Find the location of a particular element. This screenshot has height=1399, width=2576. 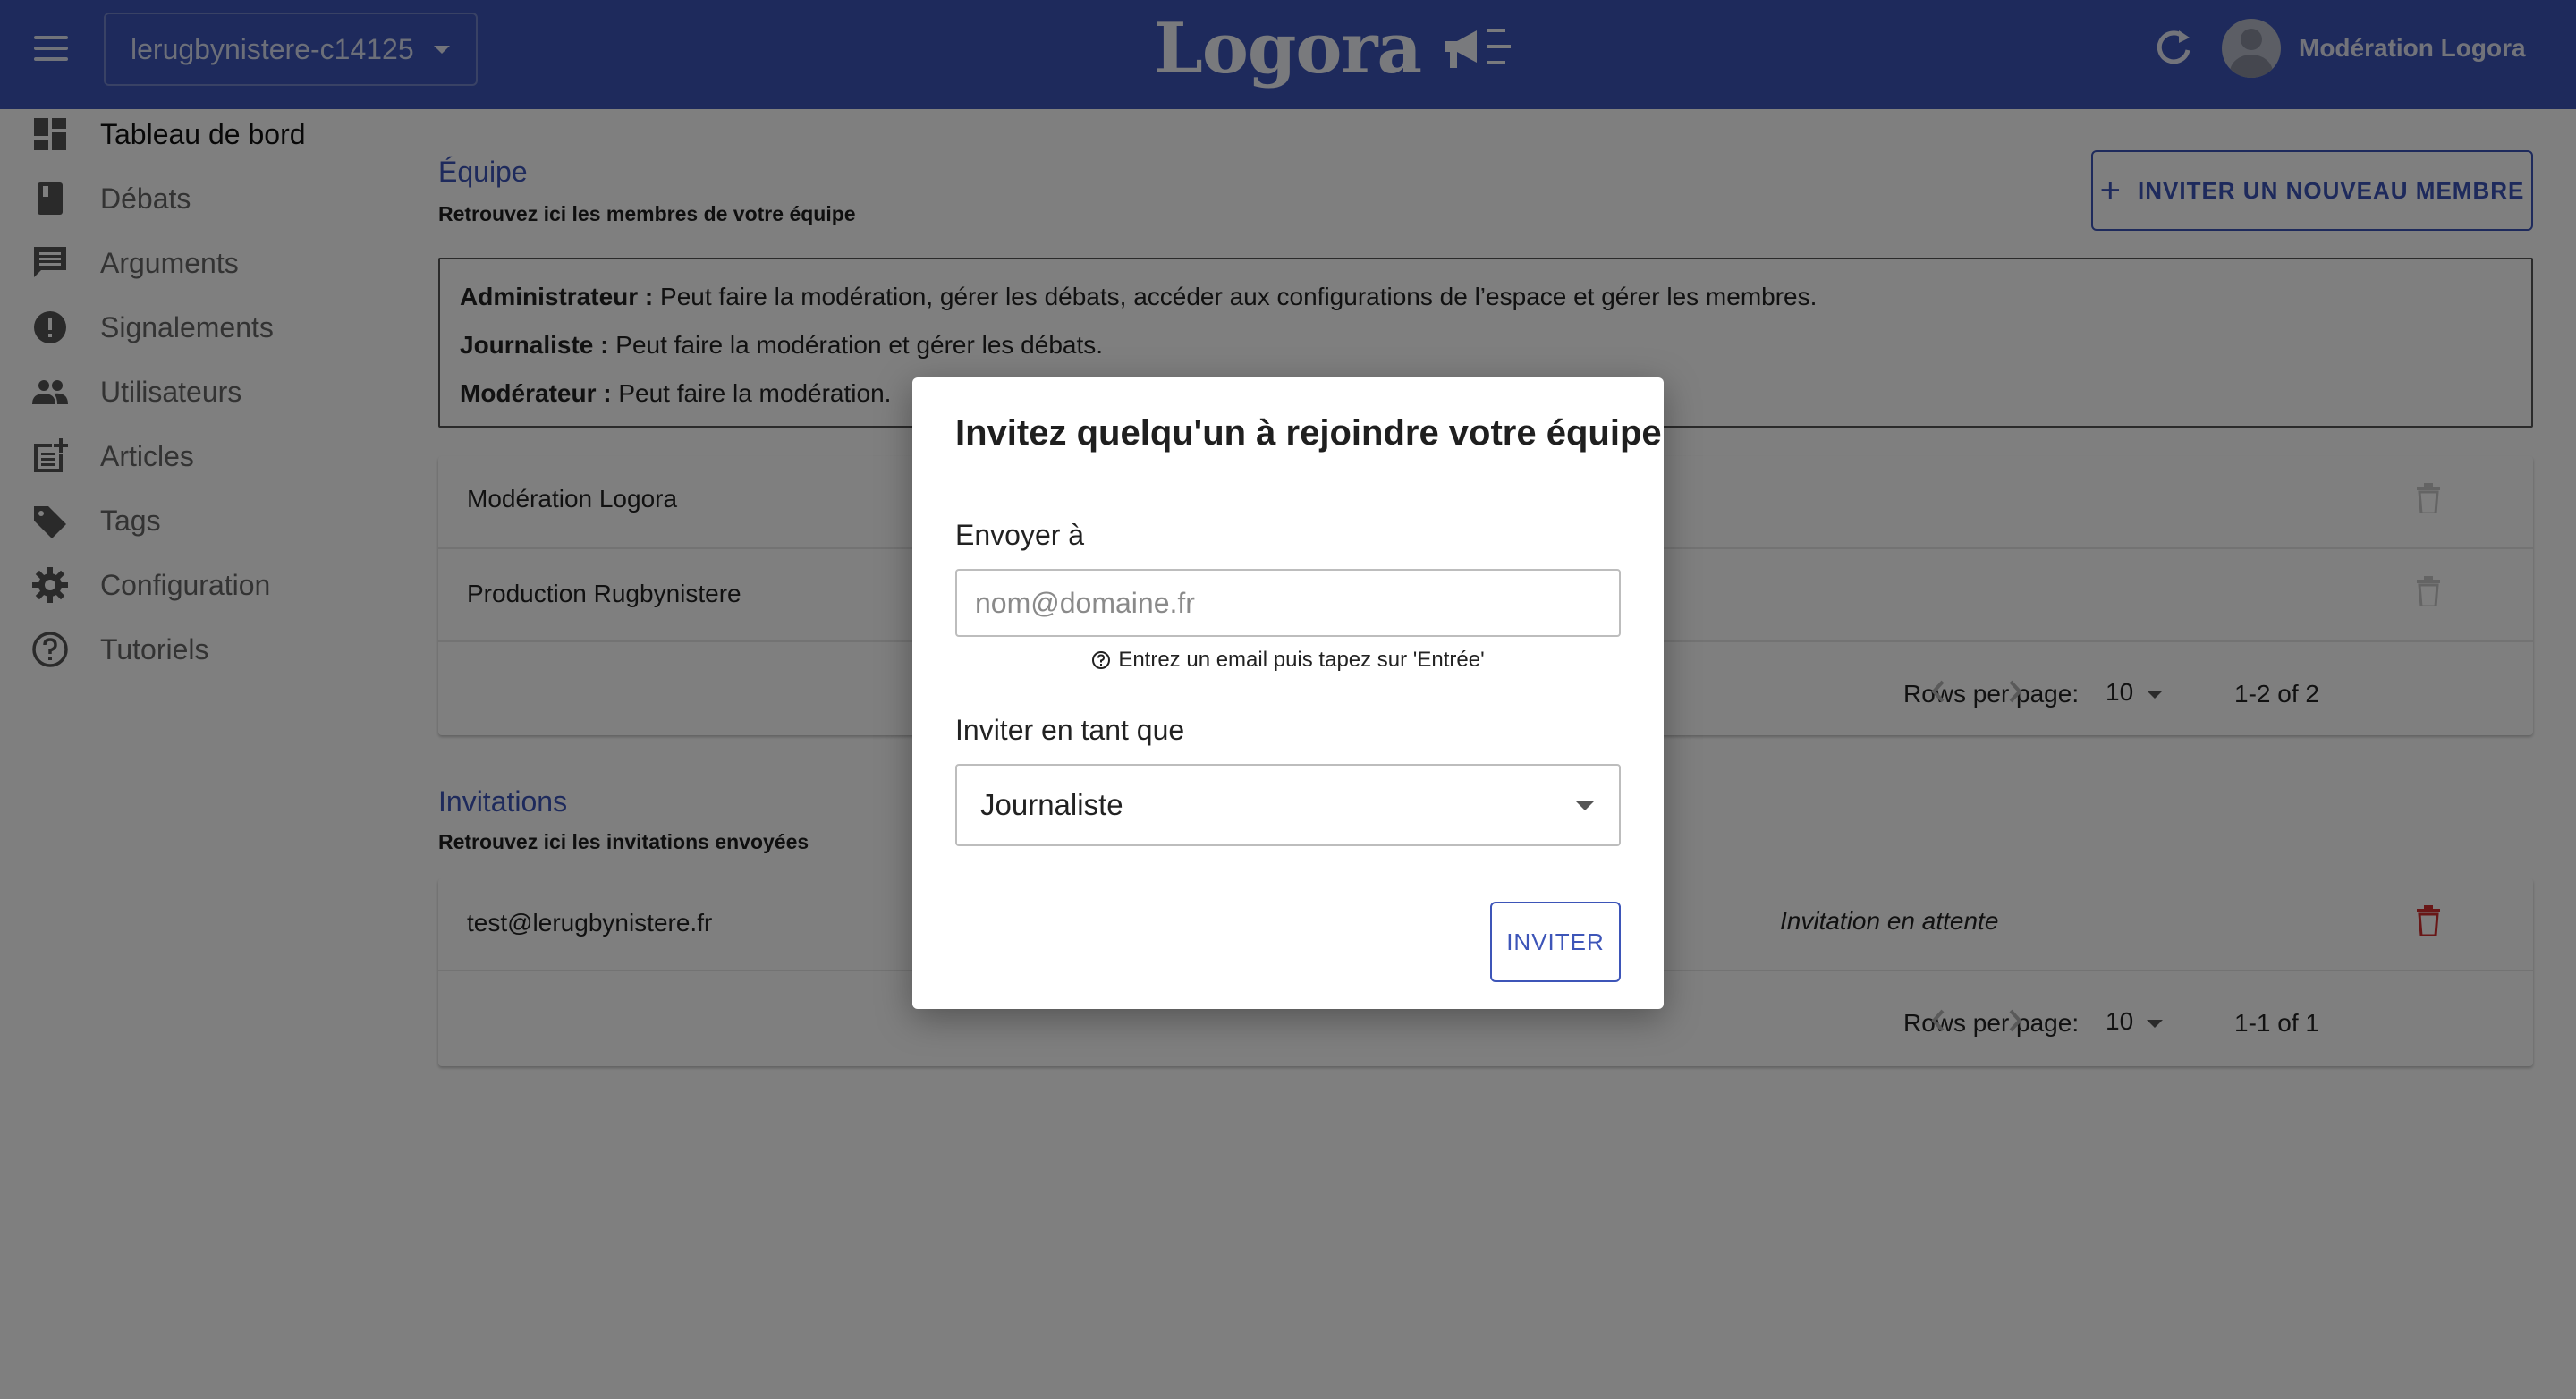

role-label: Inviter en tant que is located at coordinates (1070, 730).